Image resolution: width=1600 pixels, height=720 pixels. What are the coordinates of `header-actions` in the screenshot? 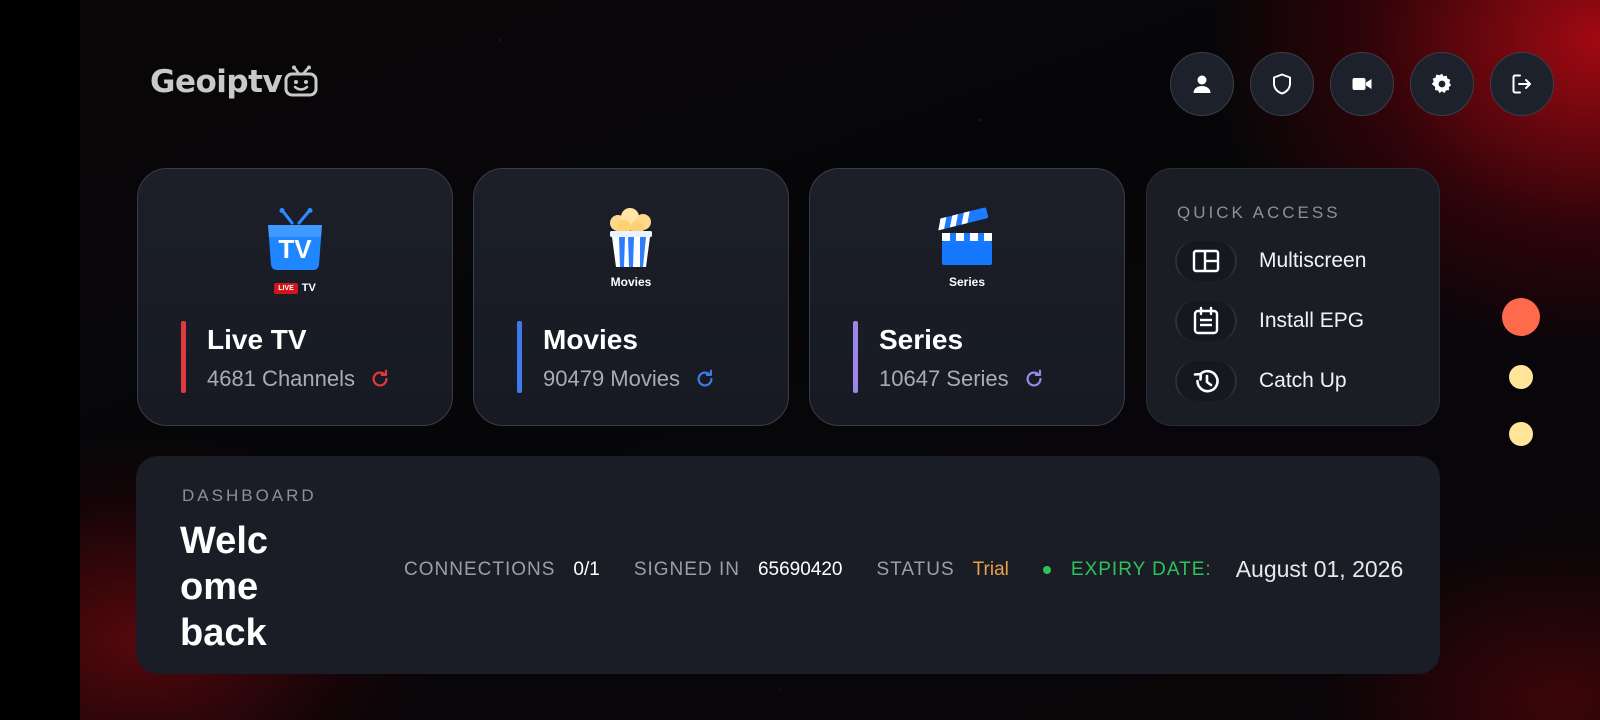 It's located at (1362, 84).